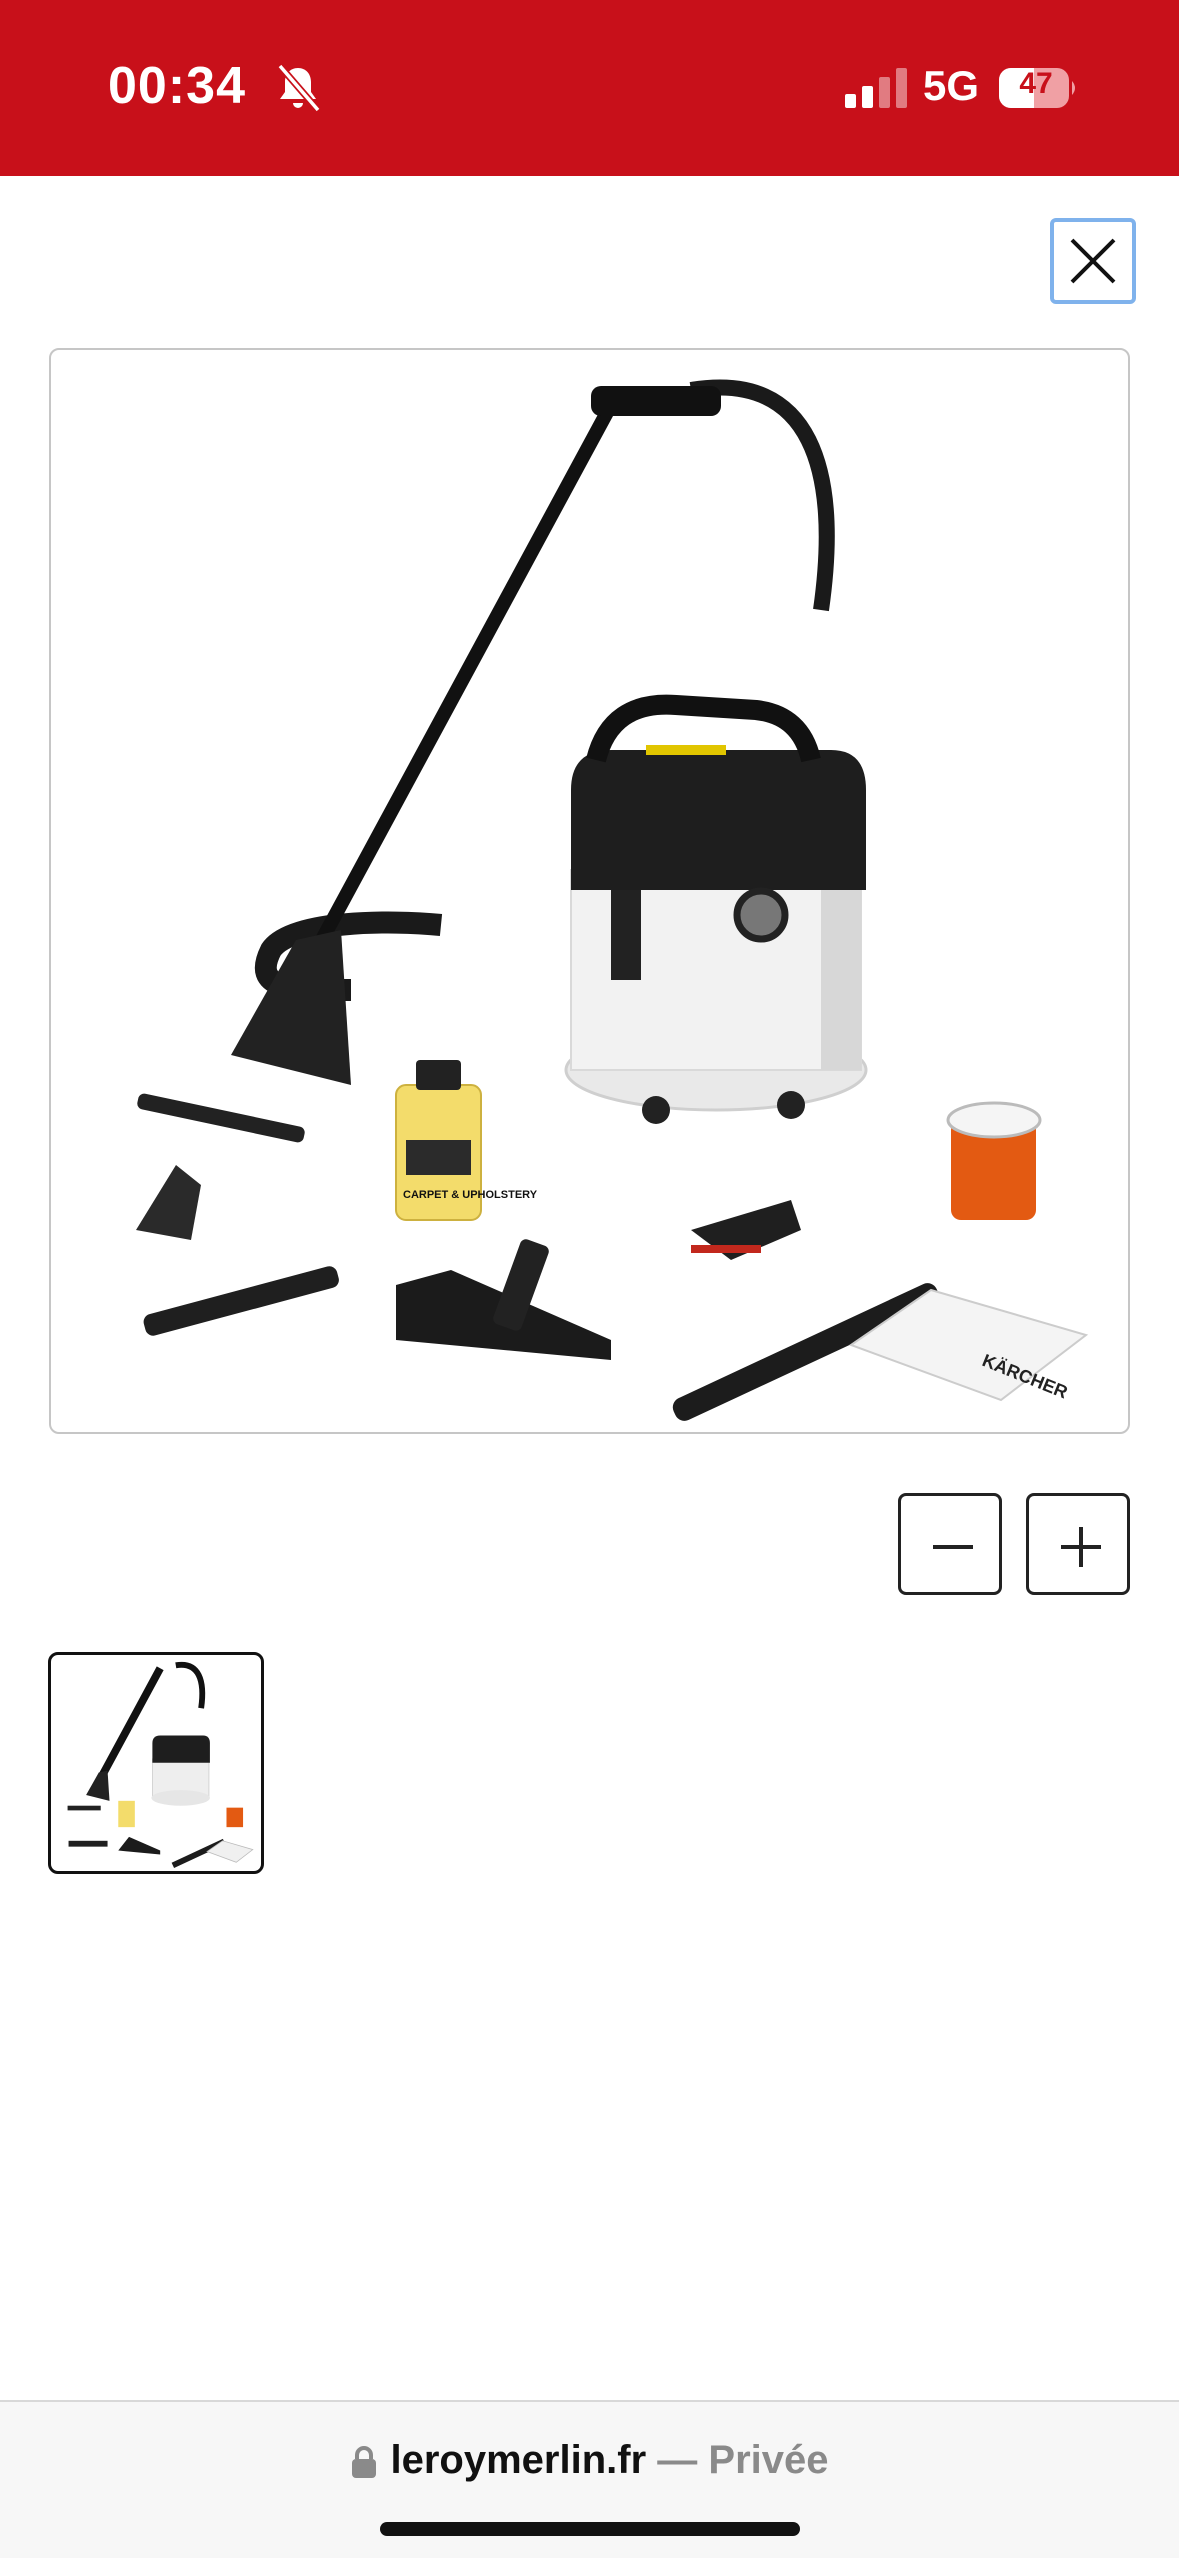  What do you see at coordinates (177, 86) in the screenshot?
I see `clock: 00:34` at bounding box center [177, 86].